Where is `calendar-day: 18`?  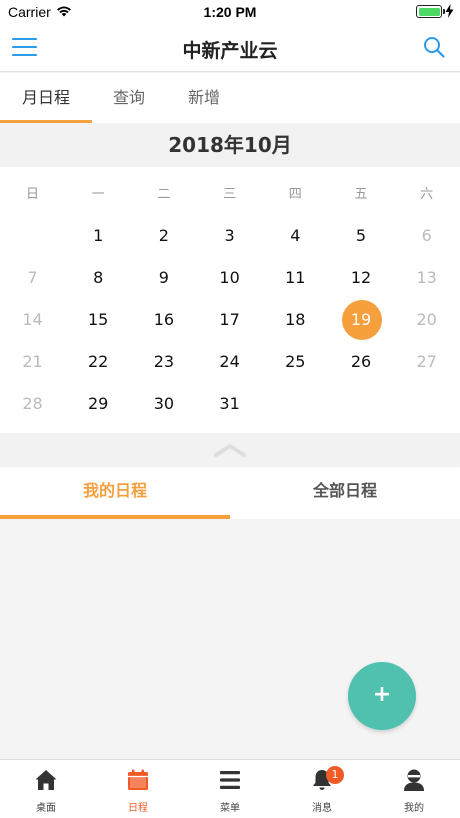 calendar-day: 18 is located at coordinates (295, 320).